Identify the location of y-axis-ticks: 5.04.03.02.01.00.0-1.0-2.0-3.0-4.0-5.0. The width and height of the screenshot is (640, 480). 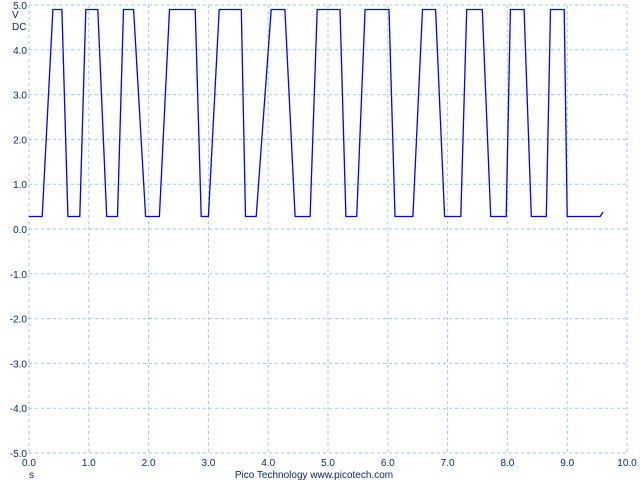
(19, 230).